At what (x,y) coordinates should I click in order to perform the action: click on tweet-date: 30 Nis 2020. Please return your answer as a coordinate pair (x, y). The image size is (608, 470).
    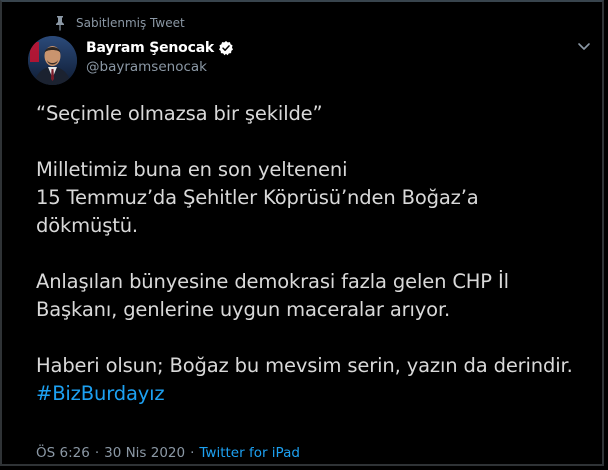
    Looking at the image, I should click on (144, 453).